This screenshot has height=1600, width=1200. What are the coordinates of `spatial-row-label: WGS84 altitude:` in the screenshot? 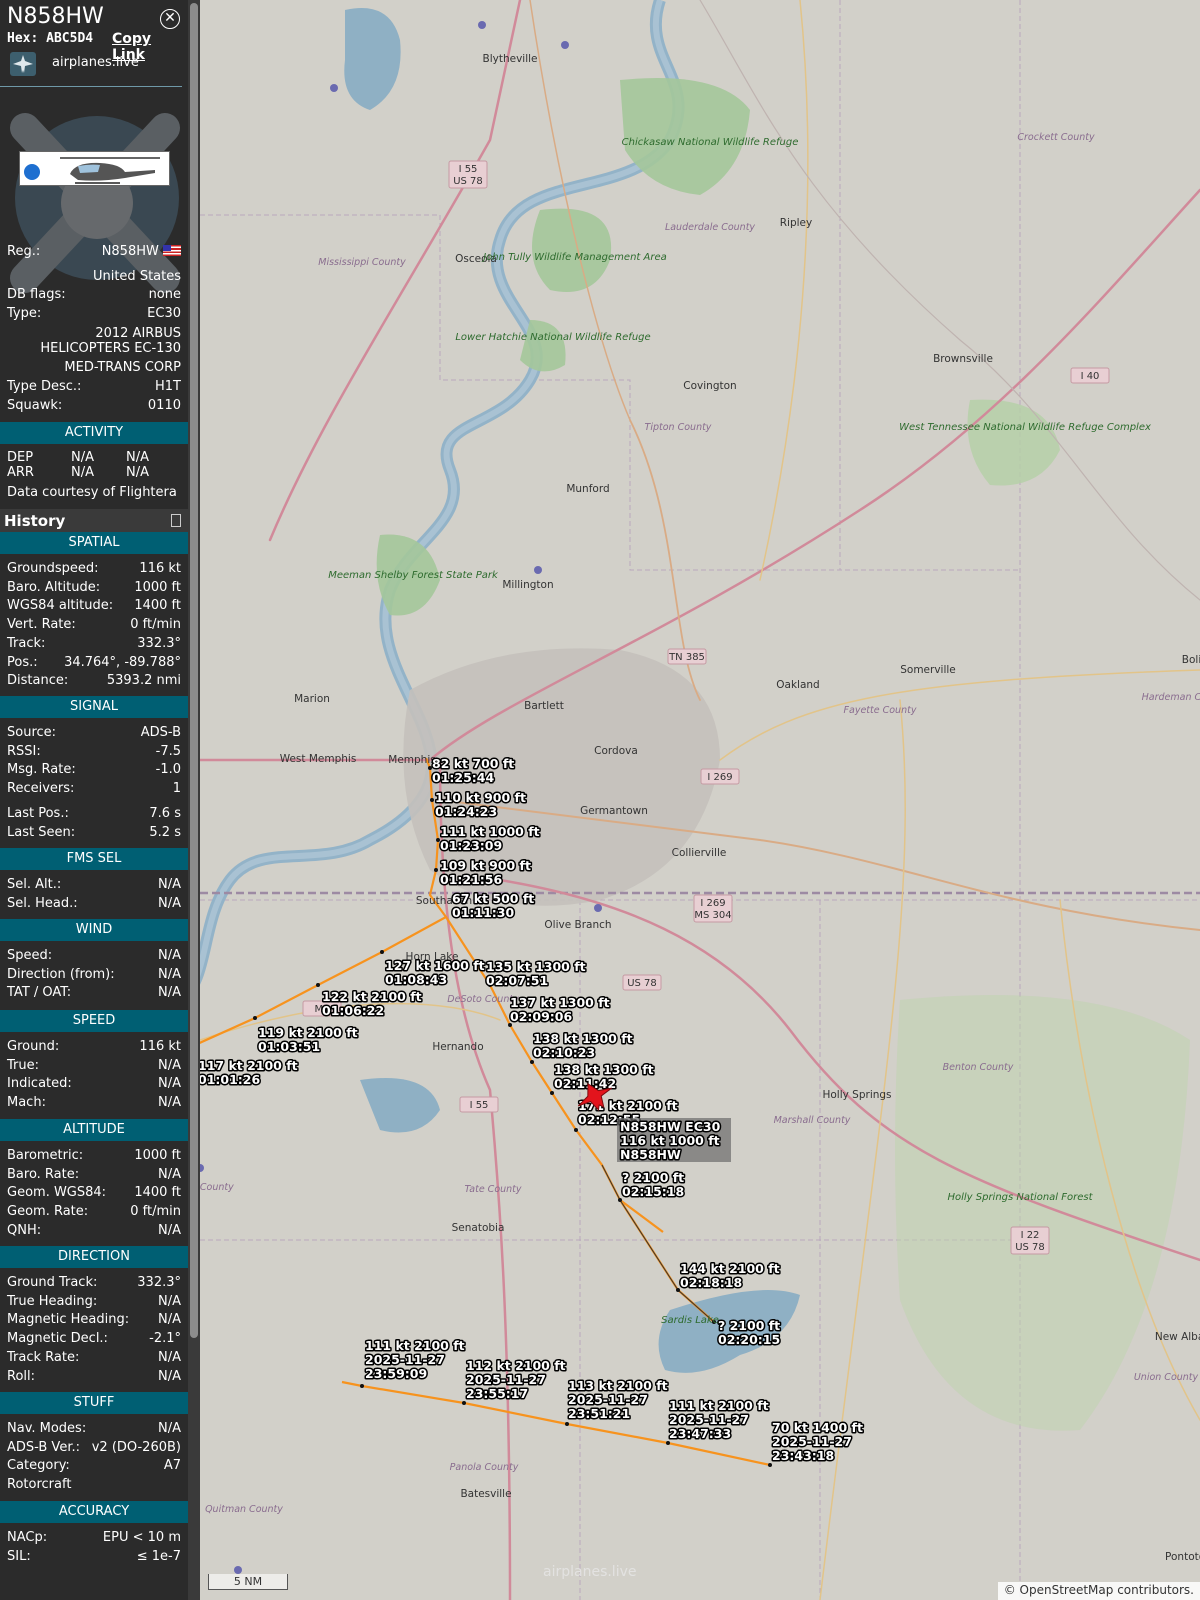 It's located at (60, 606).